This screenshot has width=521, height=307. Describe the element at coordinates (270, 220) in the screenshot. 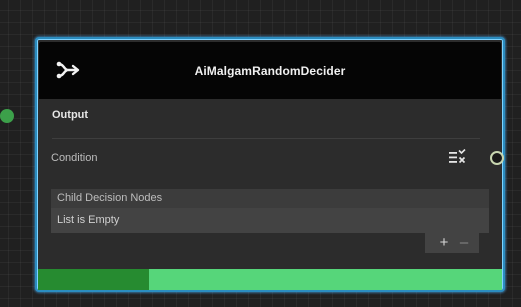

I see `list-empty-message: List is Empty` at that location.